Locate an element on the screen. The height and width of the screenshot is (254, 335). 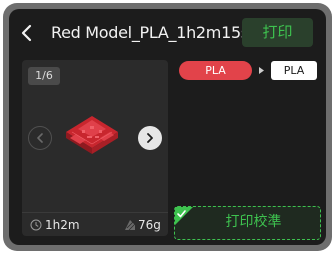
back-button is located at coordinates (26, 33).